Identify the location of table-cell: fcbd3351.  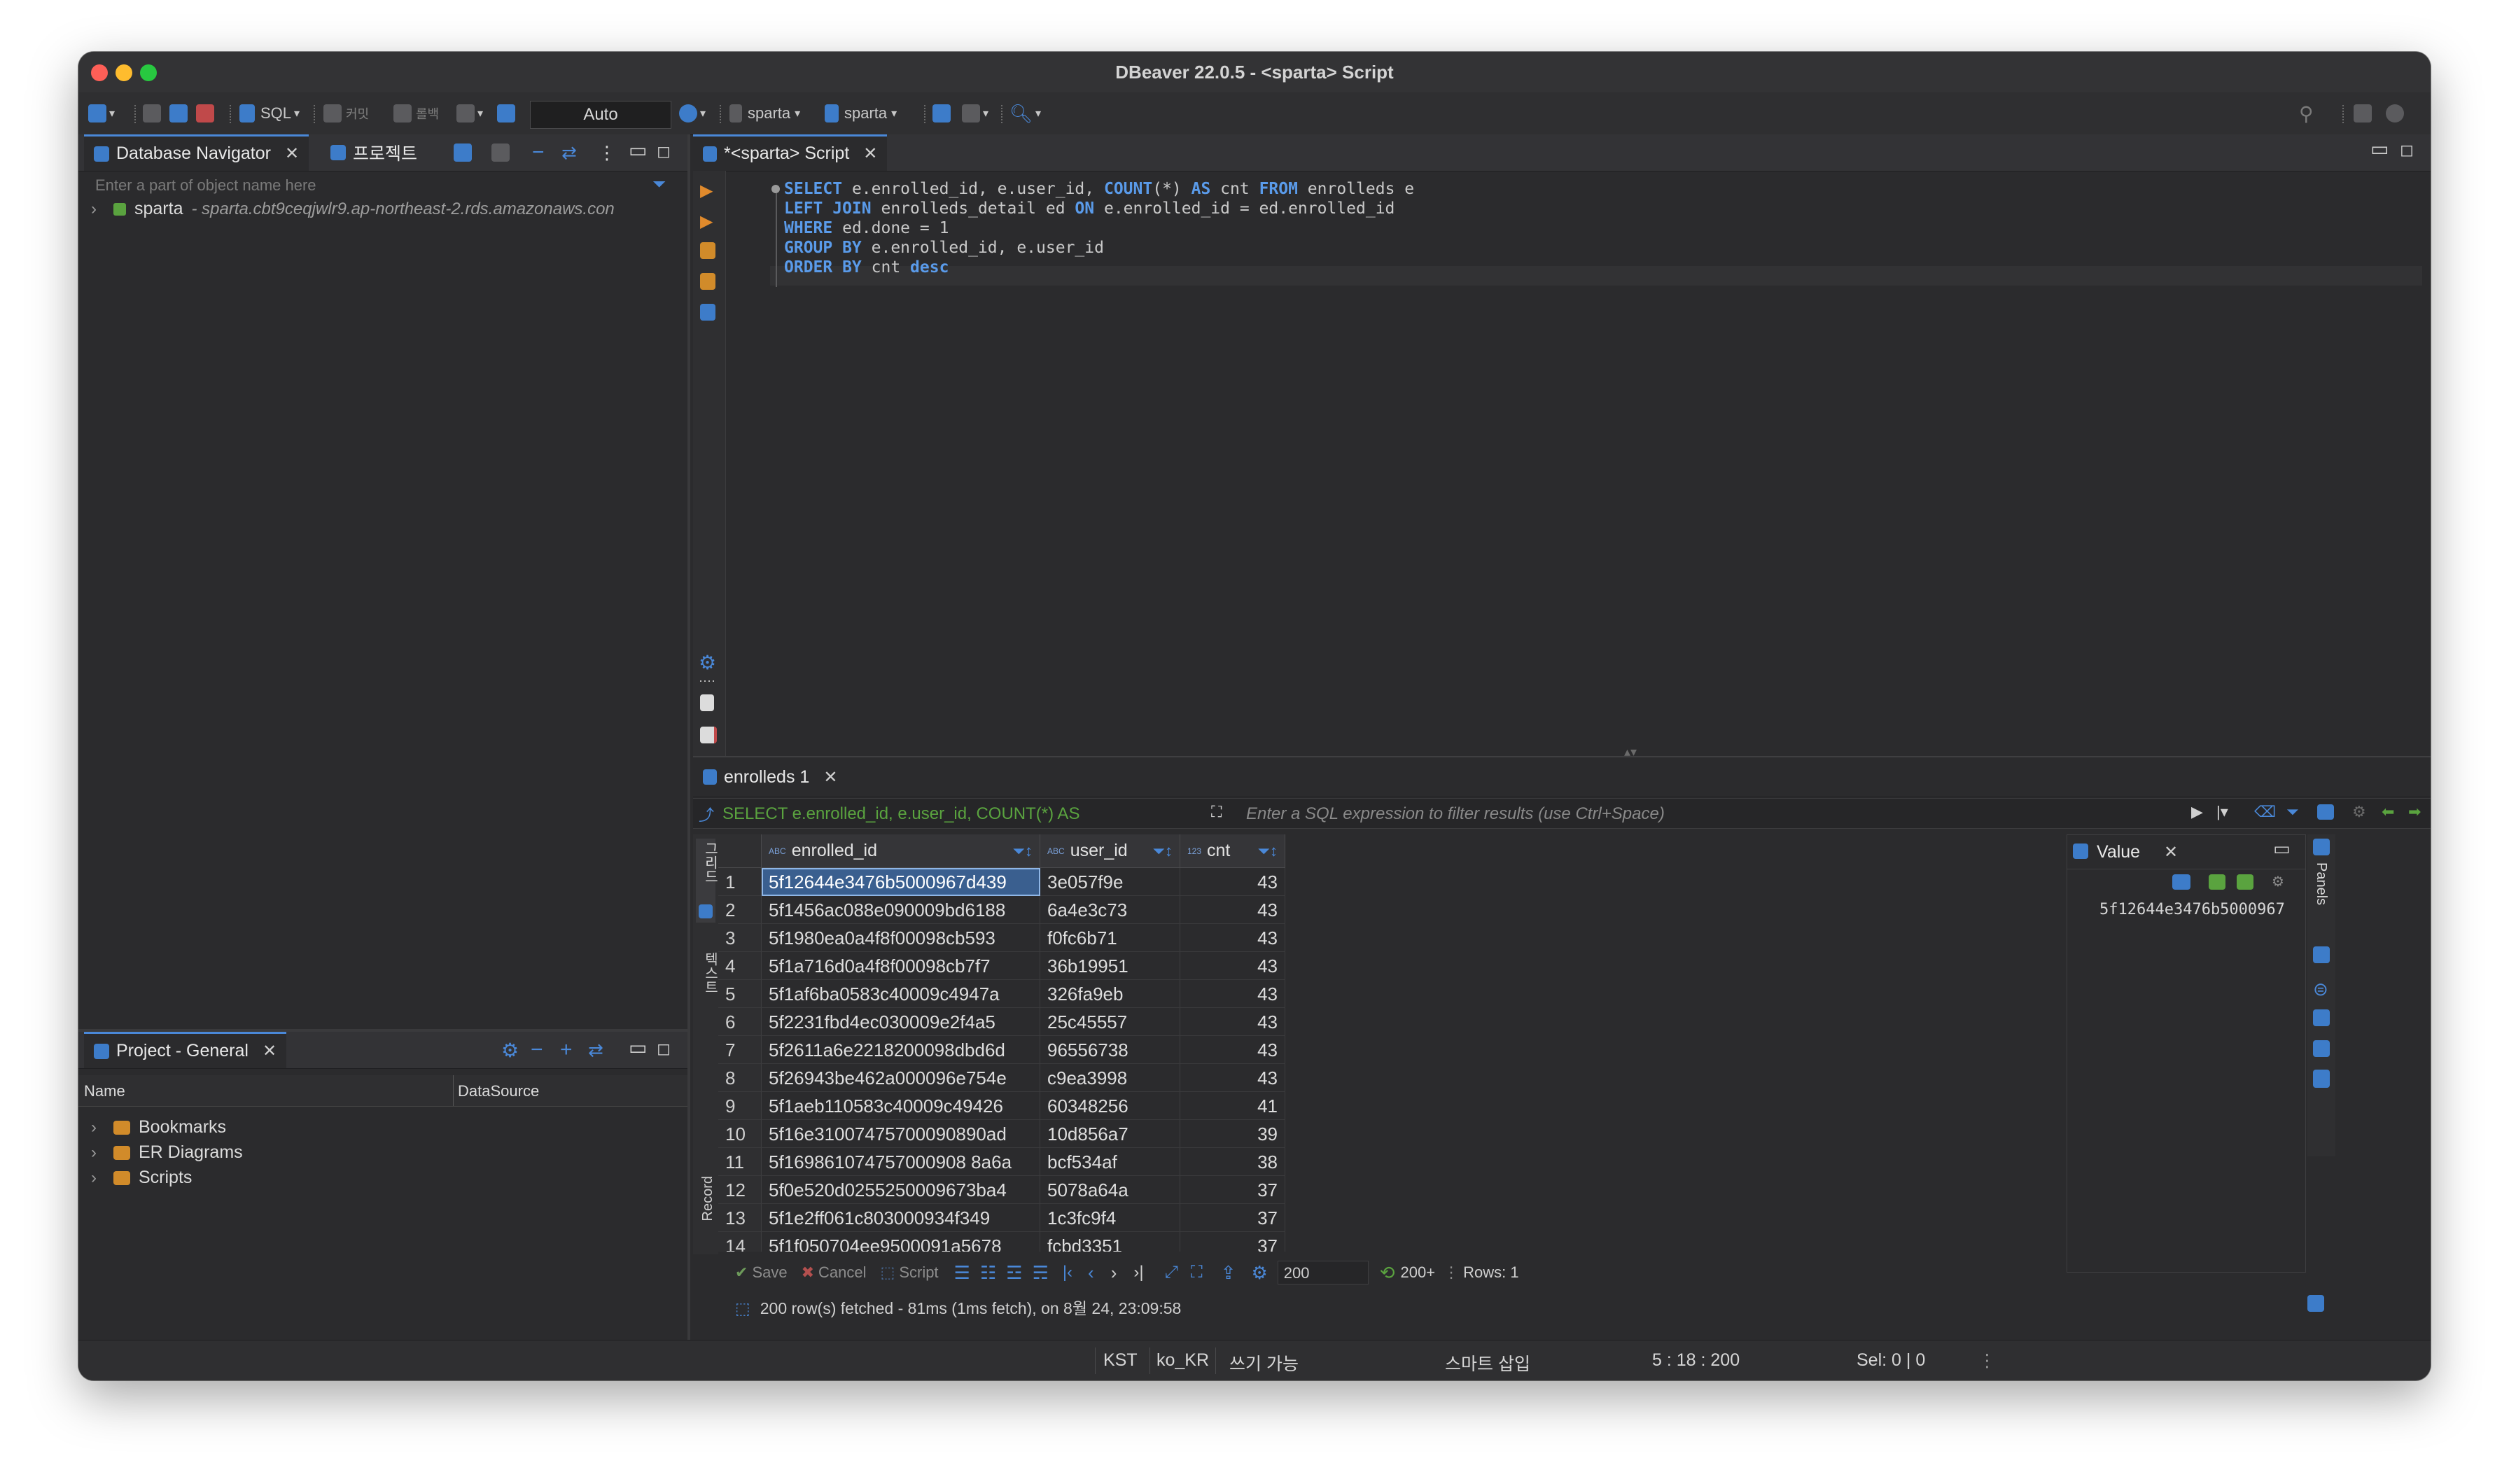
(1110, 1242).